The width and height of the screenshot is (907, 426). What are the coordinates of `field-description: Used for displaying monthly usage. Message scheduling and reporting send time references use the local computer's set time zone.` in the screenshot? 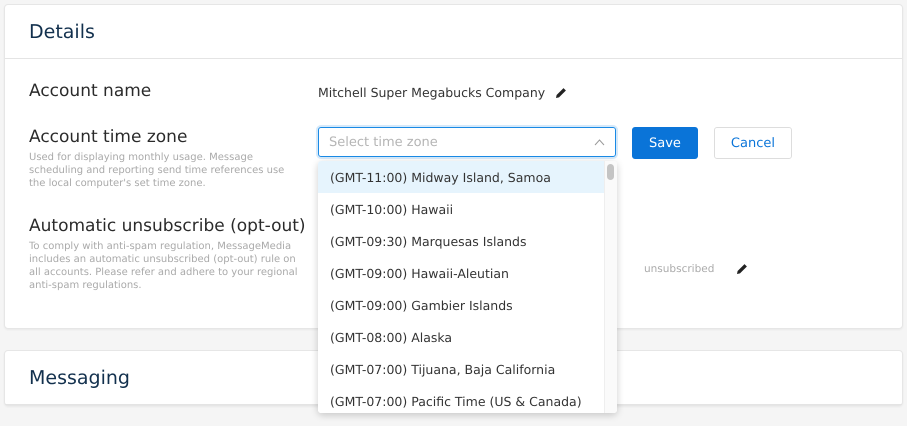 It's located at (157, 170).